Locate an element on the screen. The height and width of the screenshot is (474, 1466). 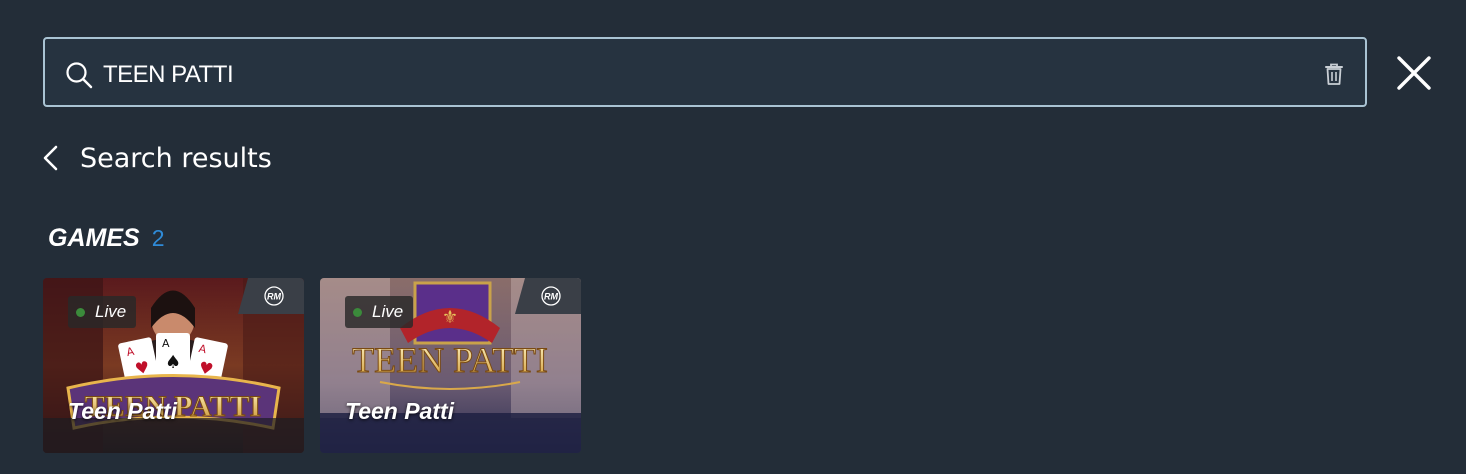
game-card: ⚜ TEEN PATTI RM Live Teen Patti is located at coordinates (450, 365).